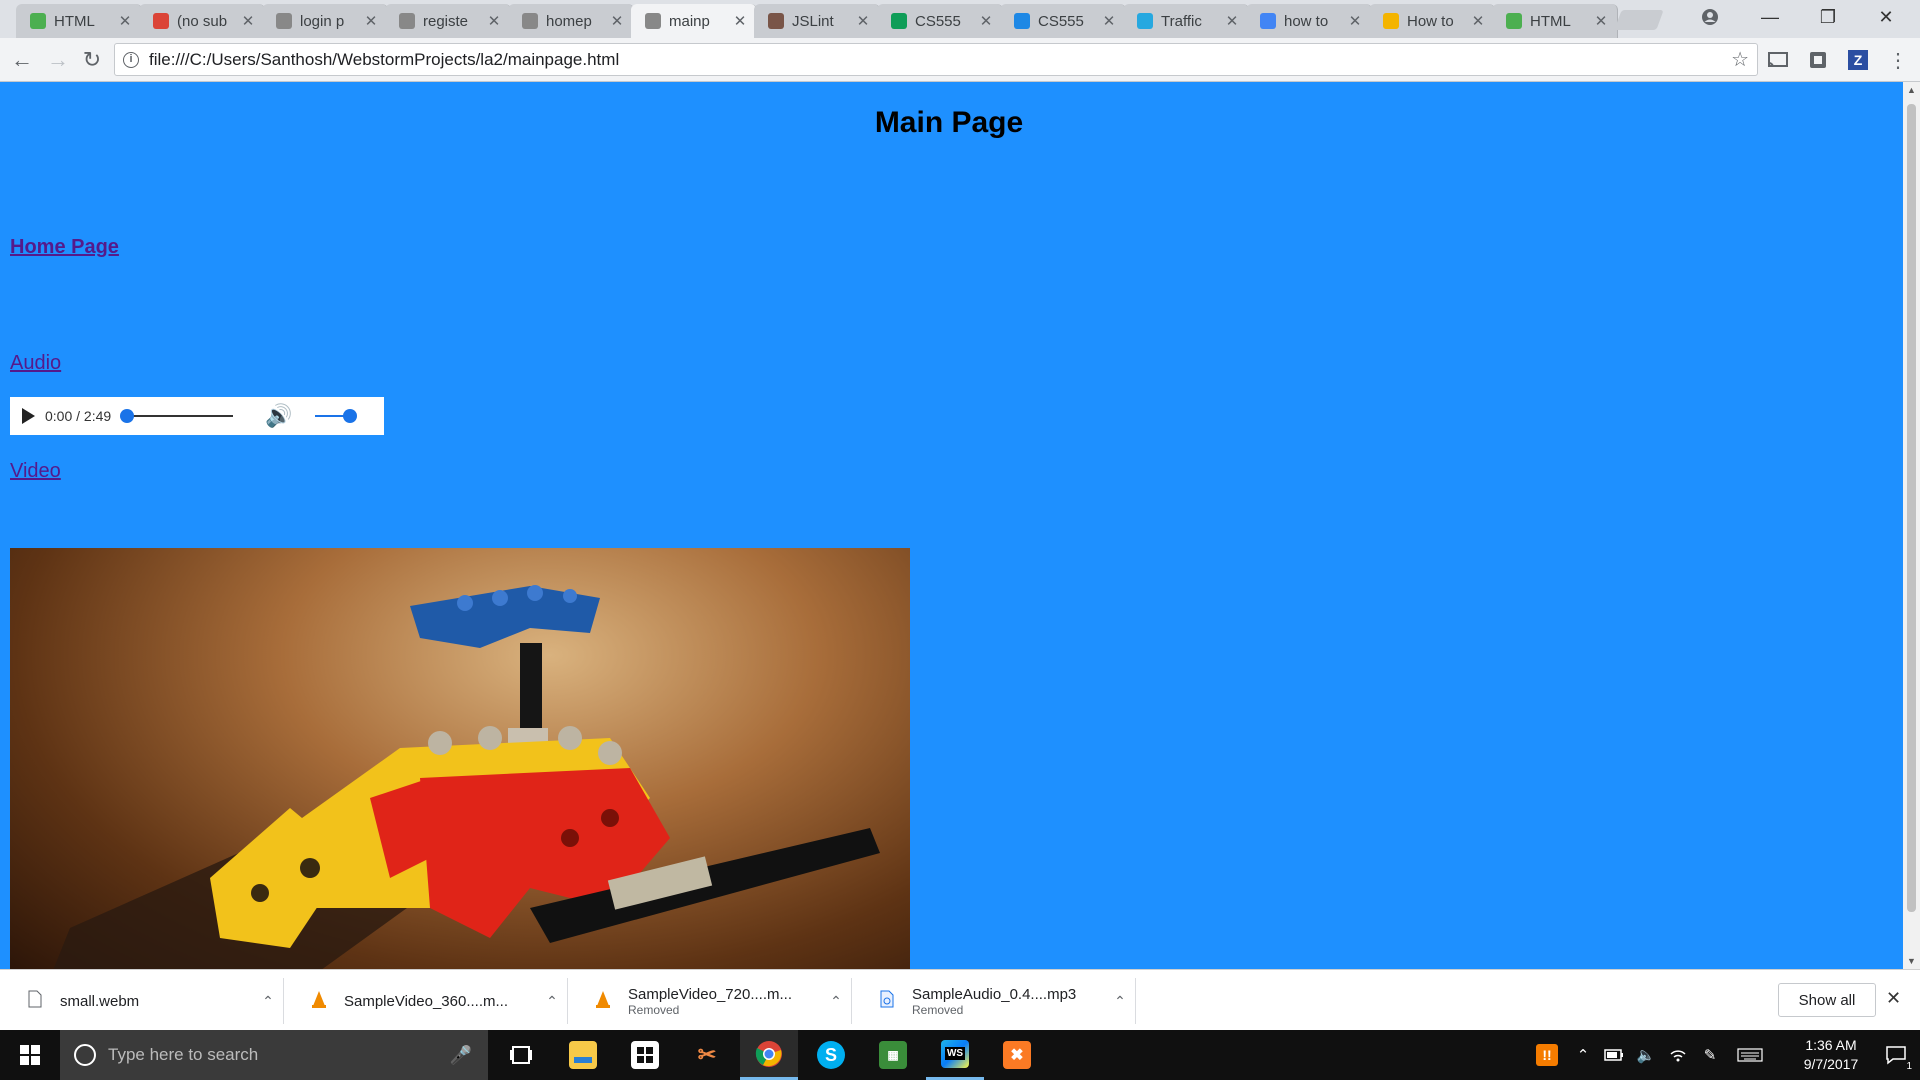  I want to click on scroll-down-arrow: ▼, so click(1911, 961).